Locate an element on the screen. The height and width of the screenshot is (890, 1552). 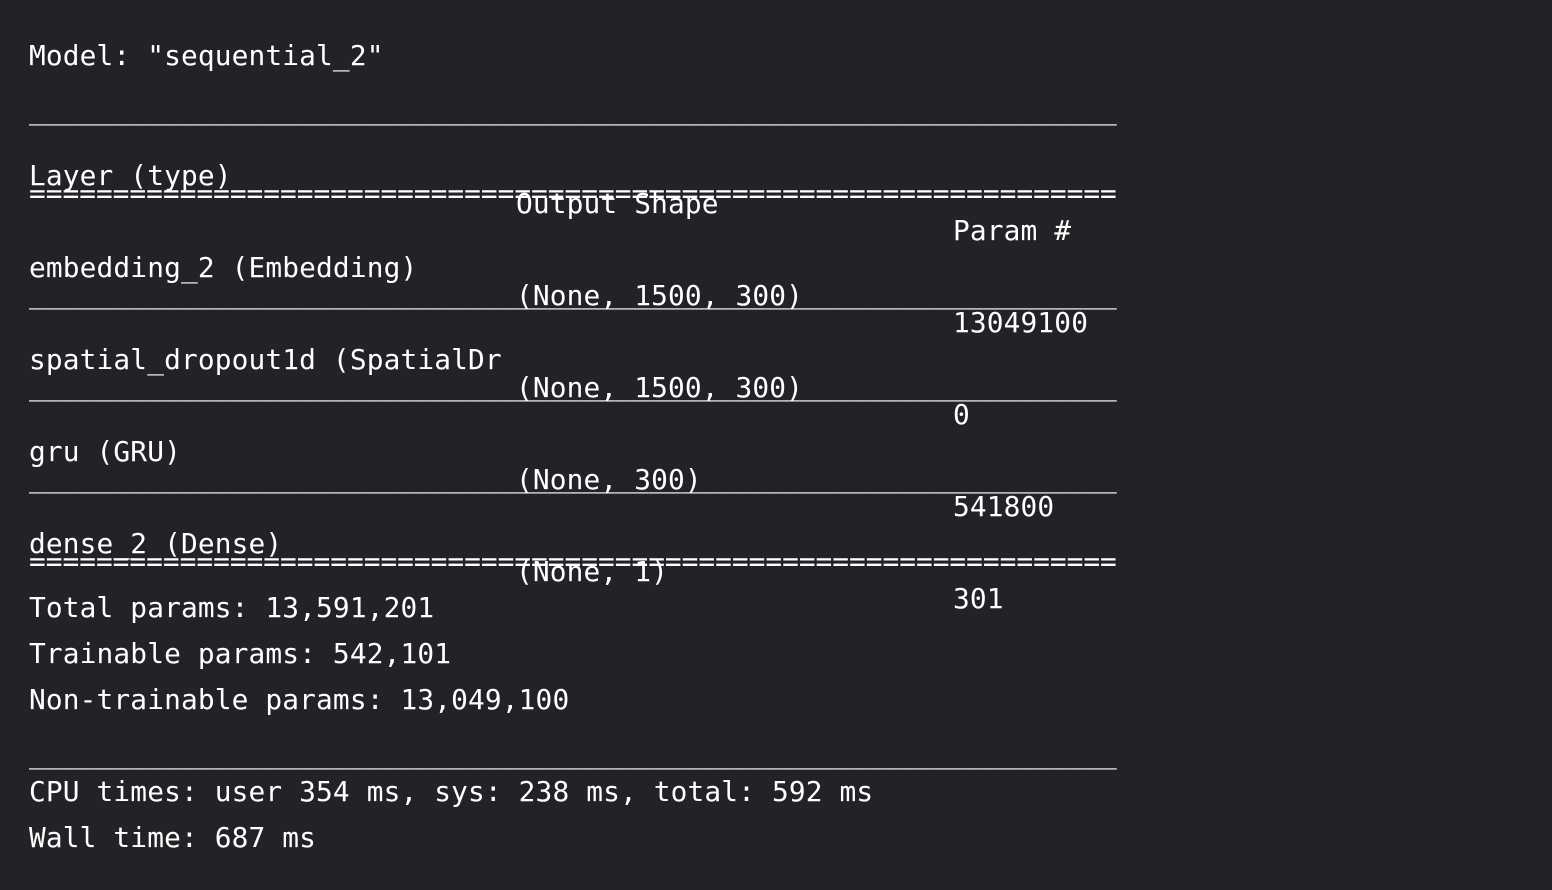
layer-params: 541800 is located at coordinates (1004, 507).